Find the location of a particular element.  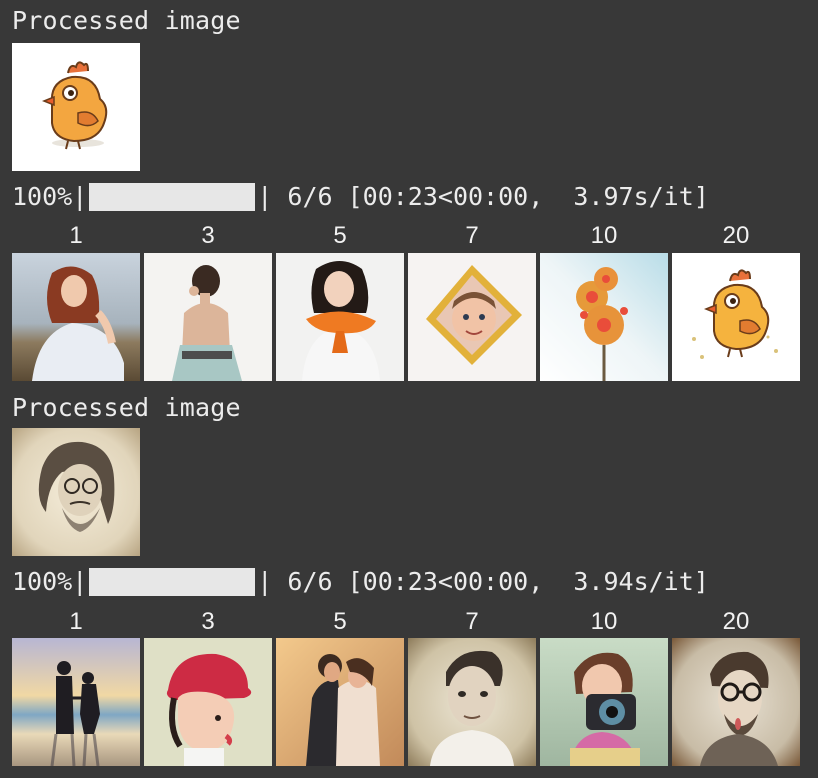

processed-image-sketch is located at coordinates (76, 492).